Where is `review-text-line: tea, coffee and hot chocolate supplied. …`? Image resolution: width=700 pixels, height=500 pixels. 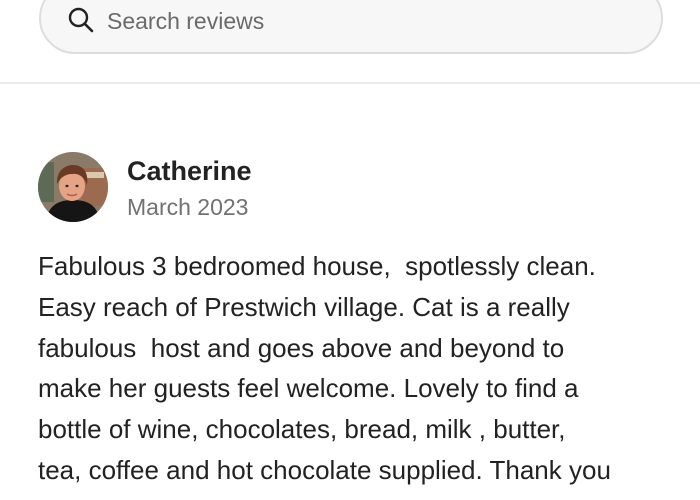 review-text-line: tea, coffee and hot chocolate supplied. … is located at coordinates (324, 469).